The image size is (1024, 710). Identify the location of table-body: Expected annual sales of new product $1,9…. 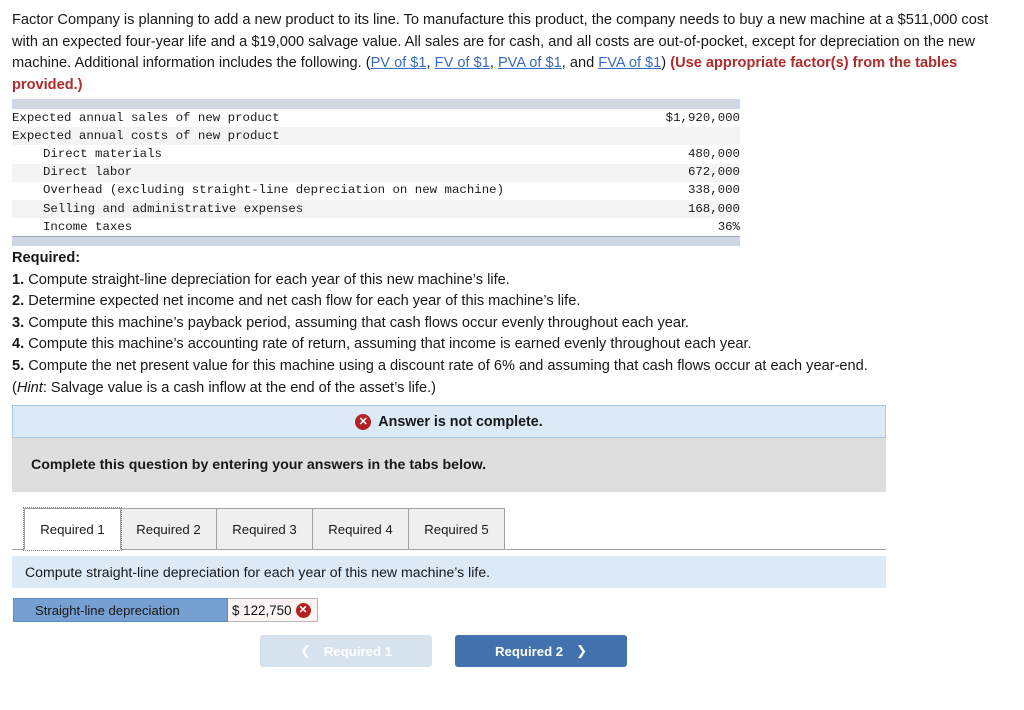
(376, 173).